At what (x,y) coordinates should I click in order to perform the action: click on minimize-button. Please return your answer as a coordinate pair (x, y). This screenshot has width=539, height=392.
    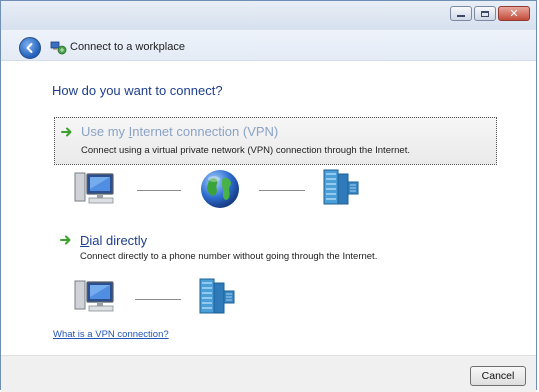
    Looking at the image, I should click on (461, 13).